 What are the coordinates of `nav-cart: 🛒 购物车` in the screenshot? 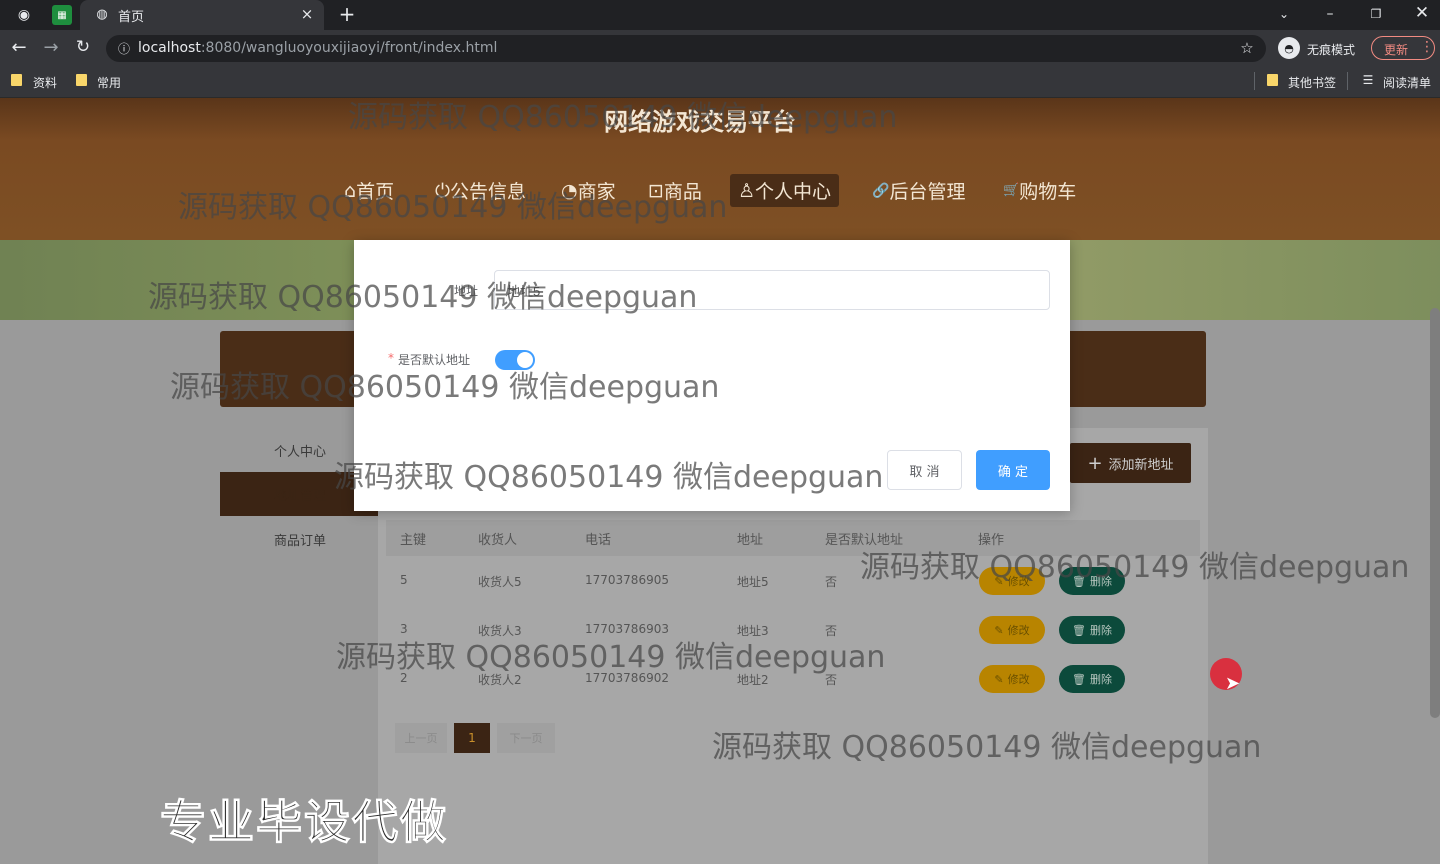 It's located at (1039, 190).